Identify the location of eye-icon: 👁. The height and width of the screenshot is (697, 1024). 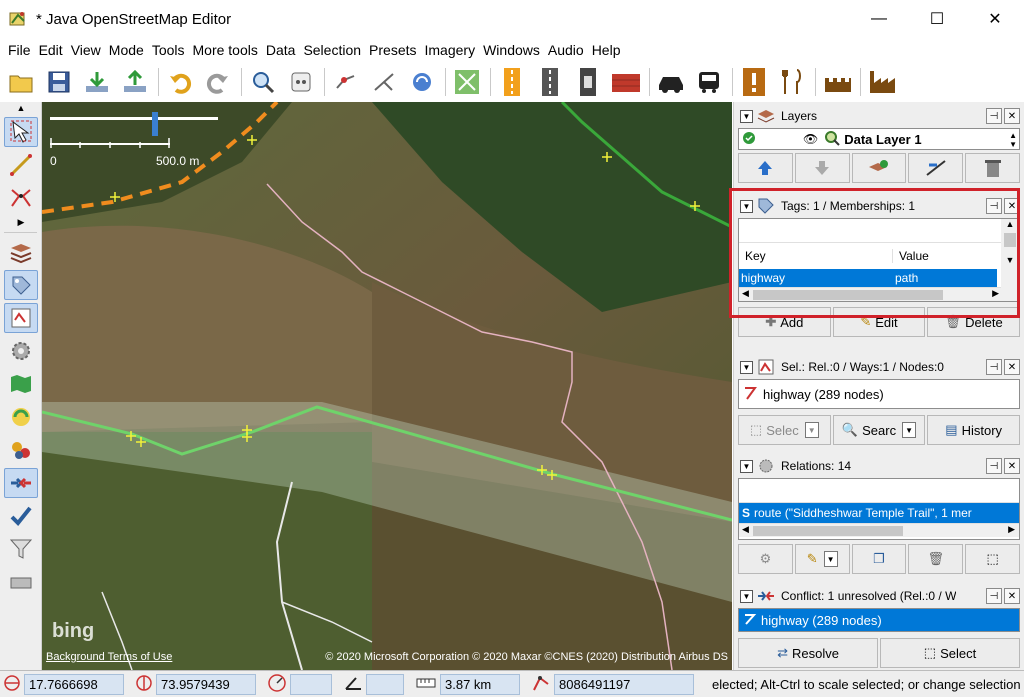
(810, 139).